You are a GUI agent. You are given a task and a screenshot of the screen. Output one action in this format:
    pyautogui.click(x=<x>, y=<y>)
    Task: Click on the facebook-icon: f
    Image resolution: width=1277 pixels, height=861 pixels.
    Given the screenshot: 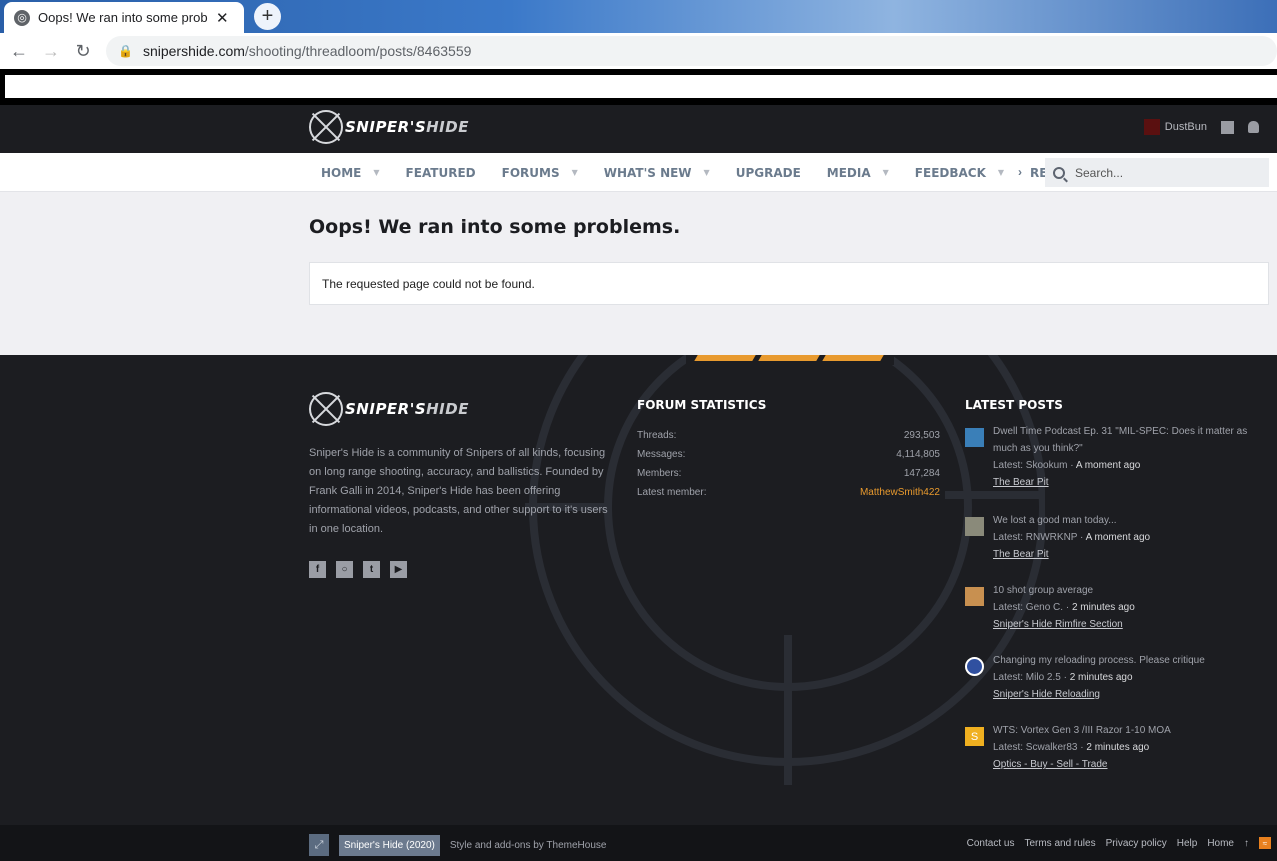 What is the action you would take?
    pyautogui.click(x=317, y=569)
    